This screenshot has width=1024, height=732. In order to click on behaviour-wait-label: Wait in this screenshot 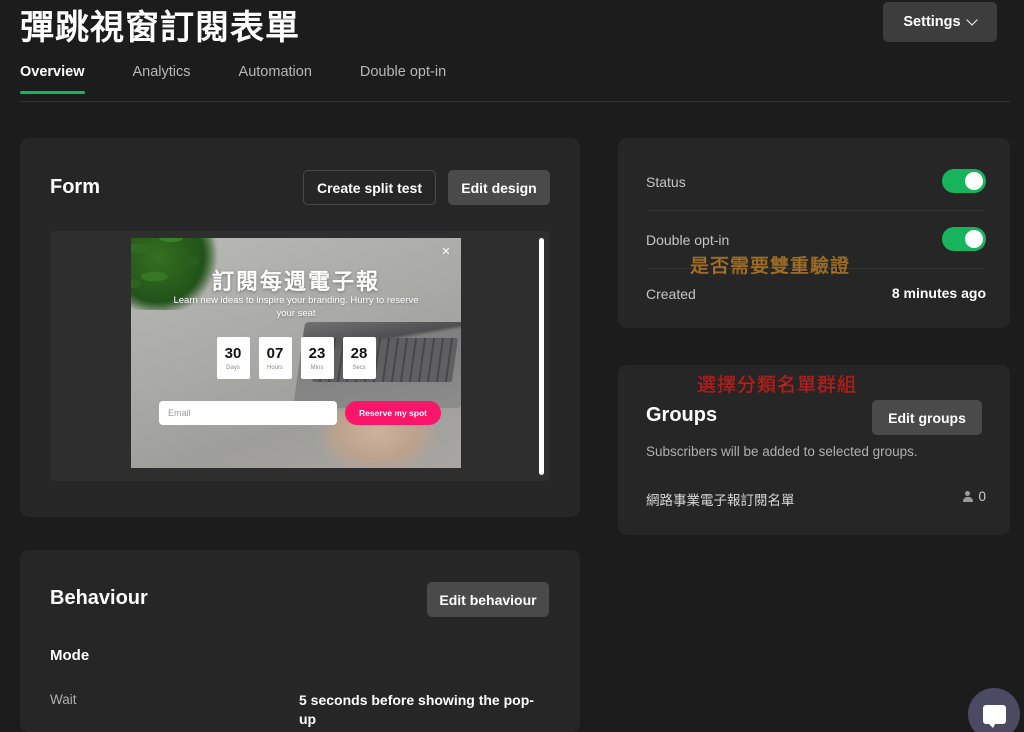, I will do `click(63, 699)`.